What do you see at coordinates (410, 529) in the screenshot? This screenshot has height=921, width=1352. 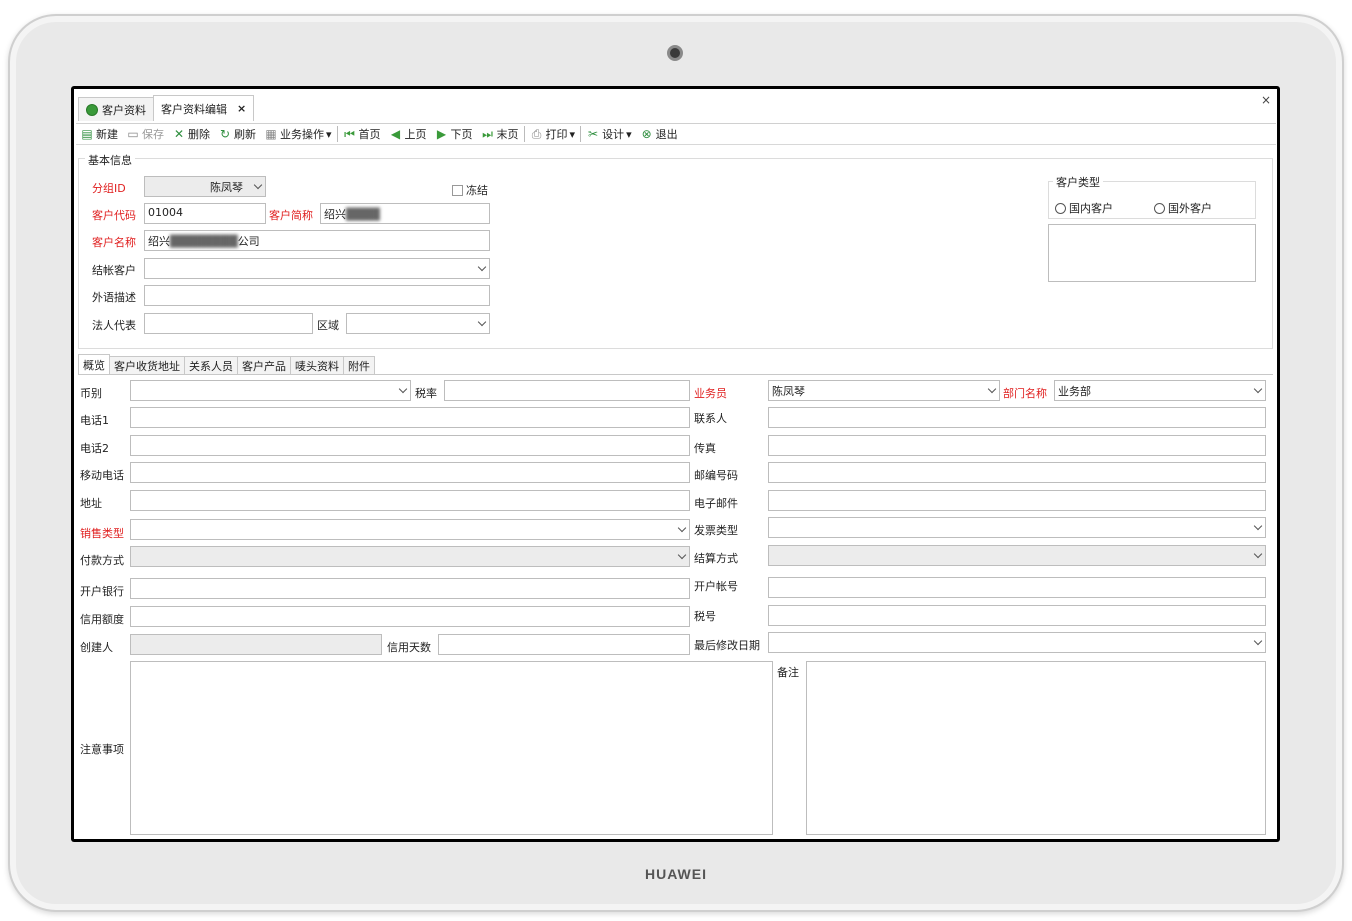 I see `sales-type-select` at bounding box center [410, 529].